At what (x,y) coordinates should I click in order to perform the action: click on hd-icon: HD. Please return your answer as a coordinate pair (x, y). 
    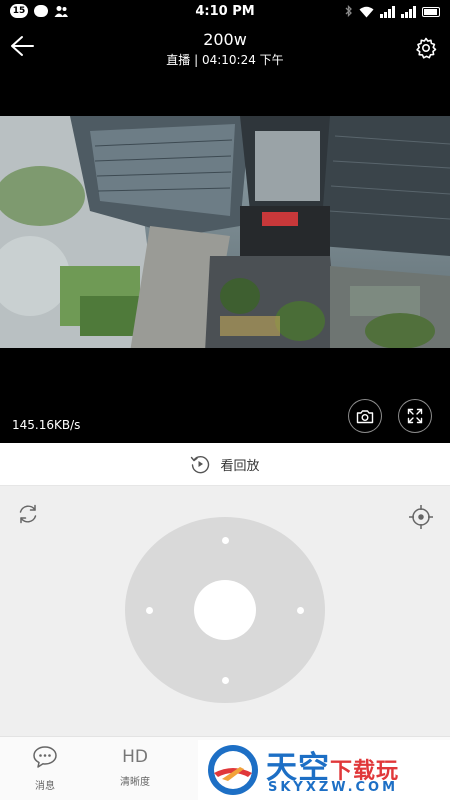
    Looking at the image, I should click on (135, 757).